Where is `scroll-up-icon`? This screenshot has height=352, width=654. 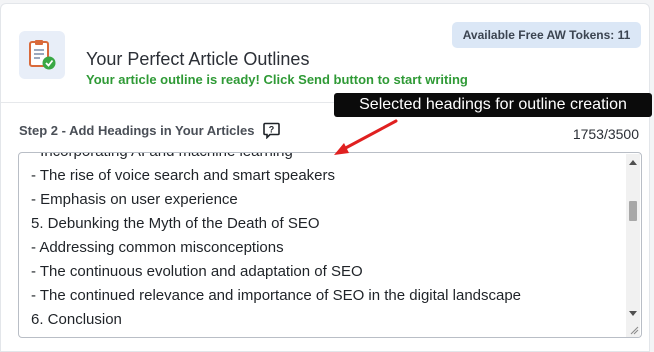
scroll-up-icon is located at coordinates (633, 162).